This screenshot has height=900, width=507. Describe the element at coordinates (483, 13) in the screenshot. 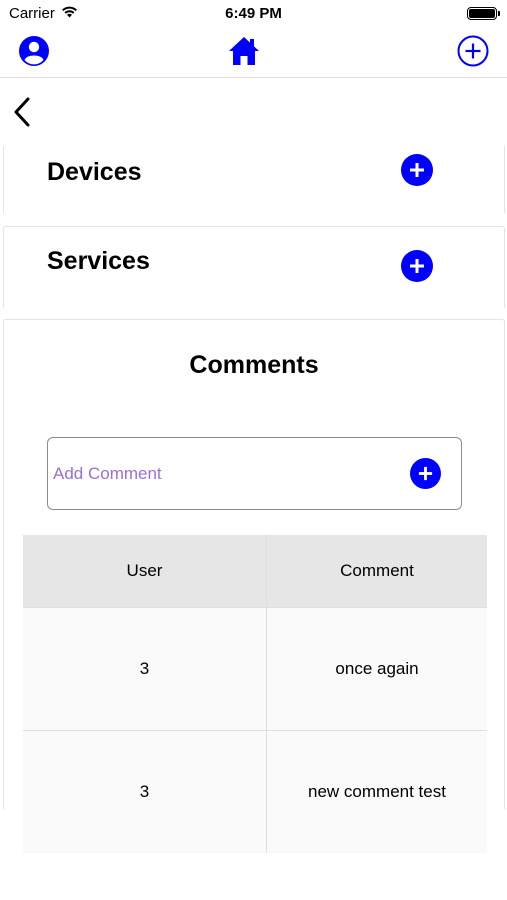

I see `battery-icon` at that location.